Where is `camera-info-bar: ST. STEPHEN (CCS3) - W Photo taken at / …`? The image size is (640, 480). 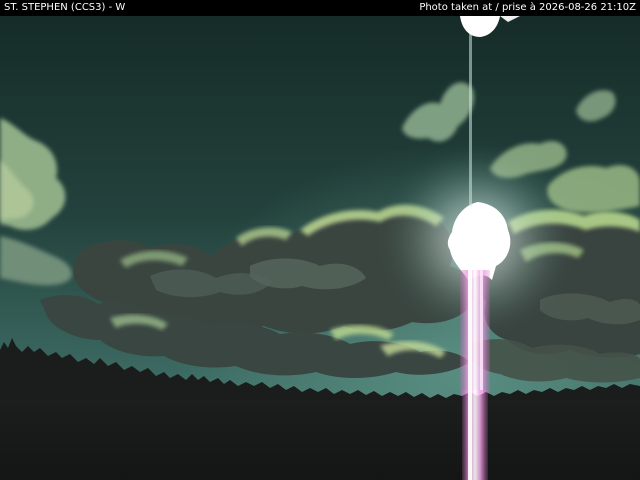 camera-info-bar: ST. STEPHEN (CCS3) - W Photo taken at / … is located at coordinates (320, 8).